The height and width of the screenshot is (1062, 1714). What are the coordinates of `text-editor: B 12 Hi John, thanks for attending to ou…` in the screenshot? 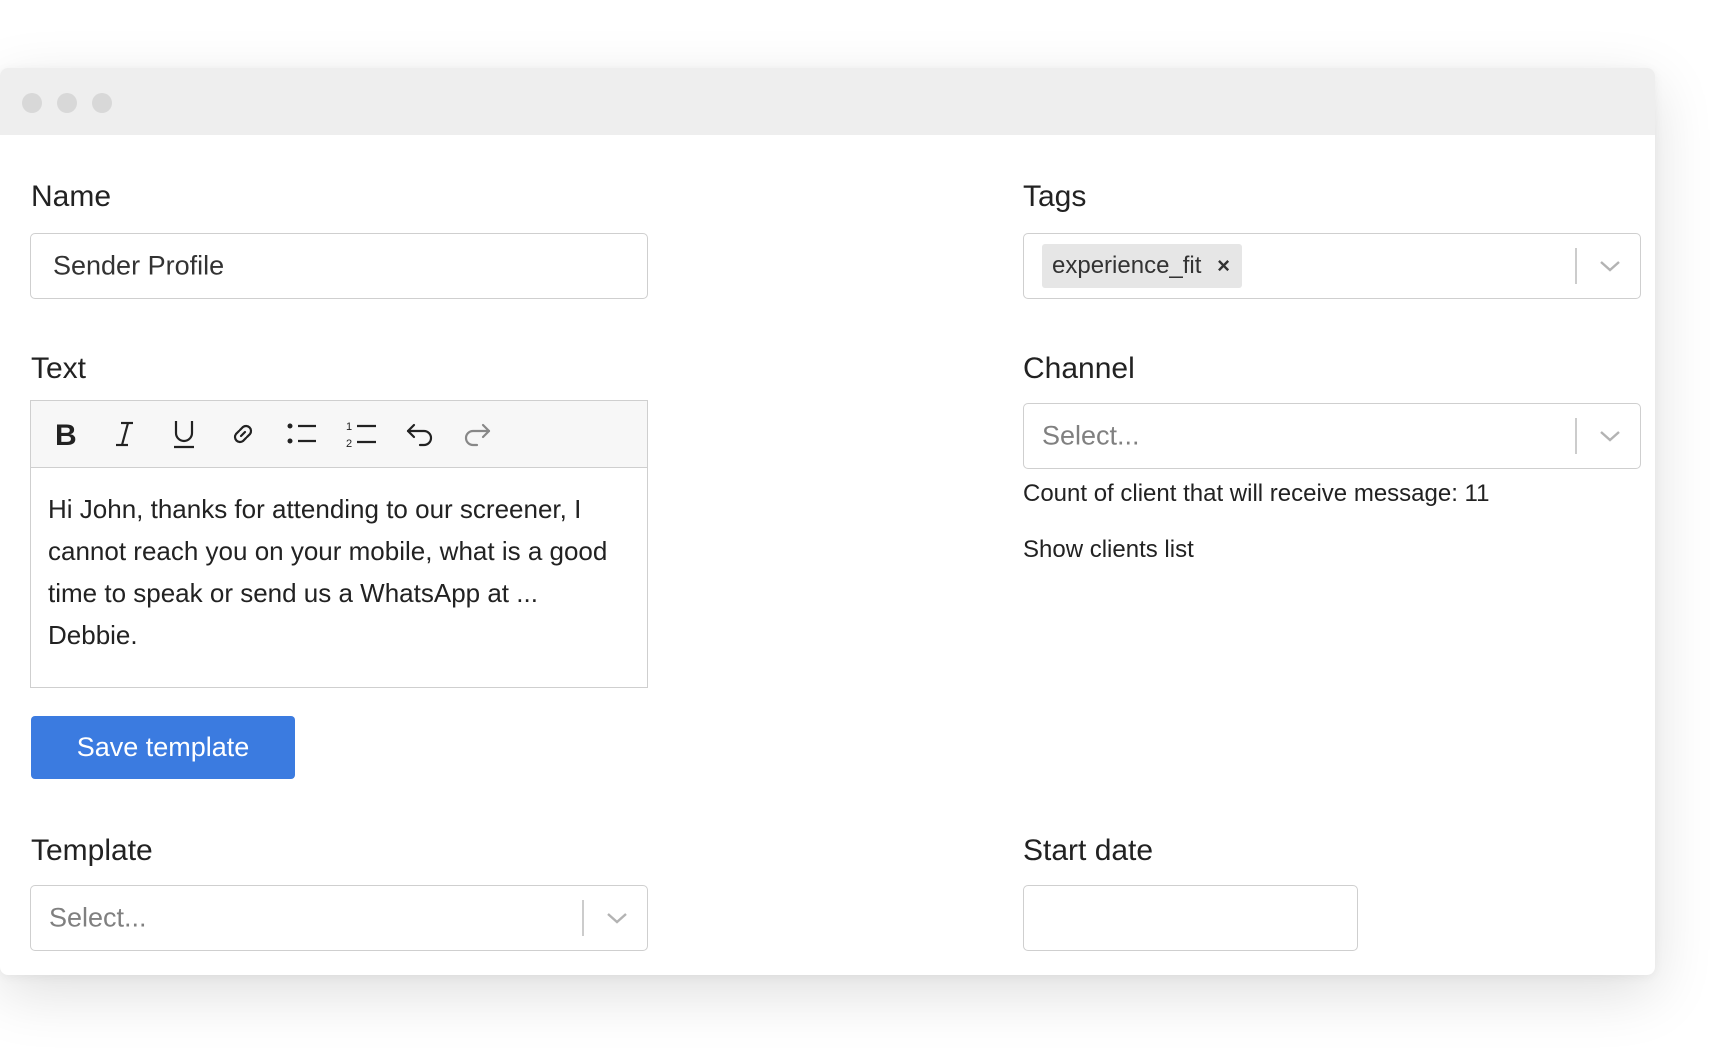 It's located at (339, 544).